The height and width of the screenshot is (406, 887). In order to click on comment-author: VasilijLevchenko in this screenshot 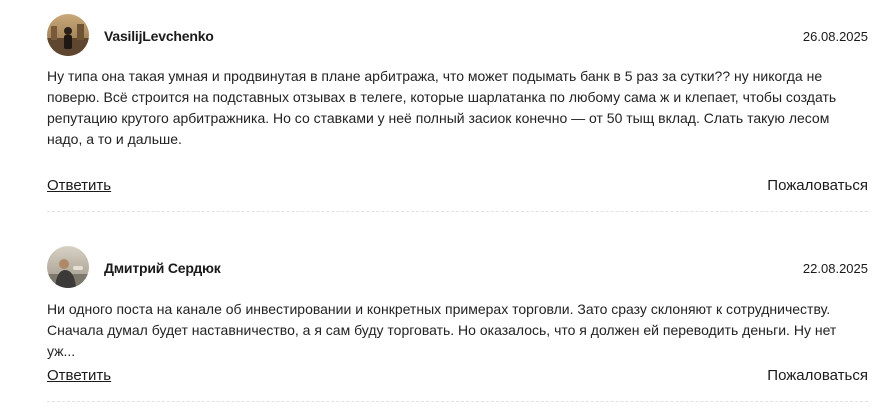, I will do `click(159, 36)`.